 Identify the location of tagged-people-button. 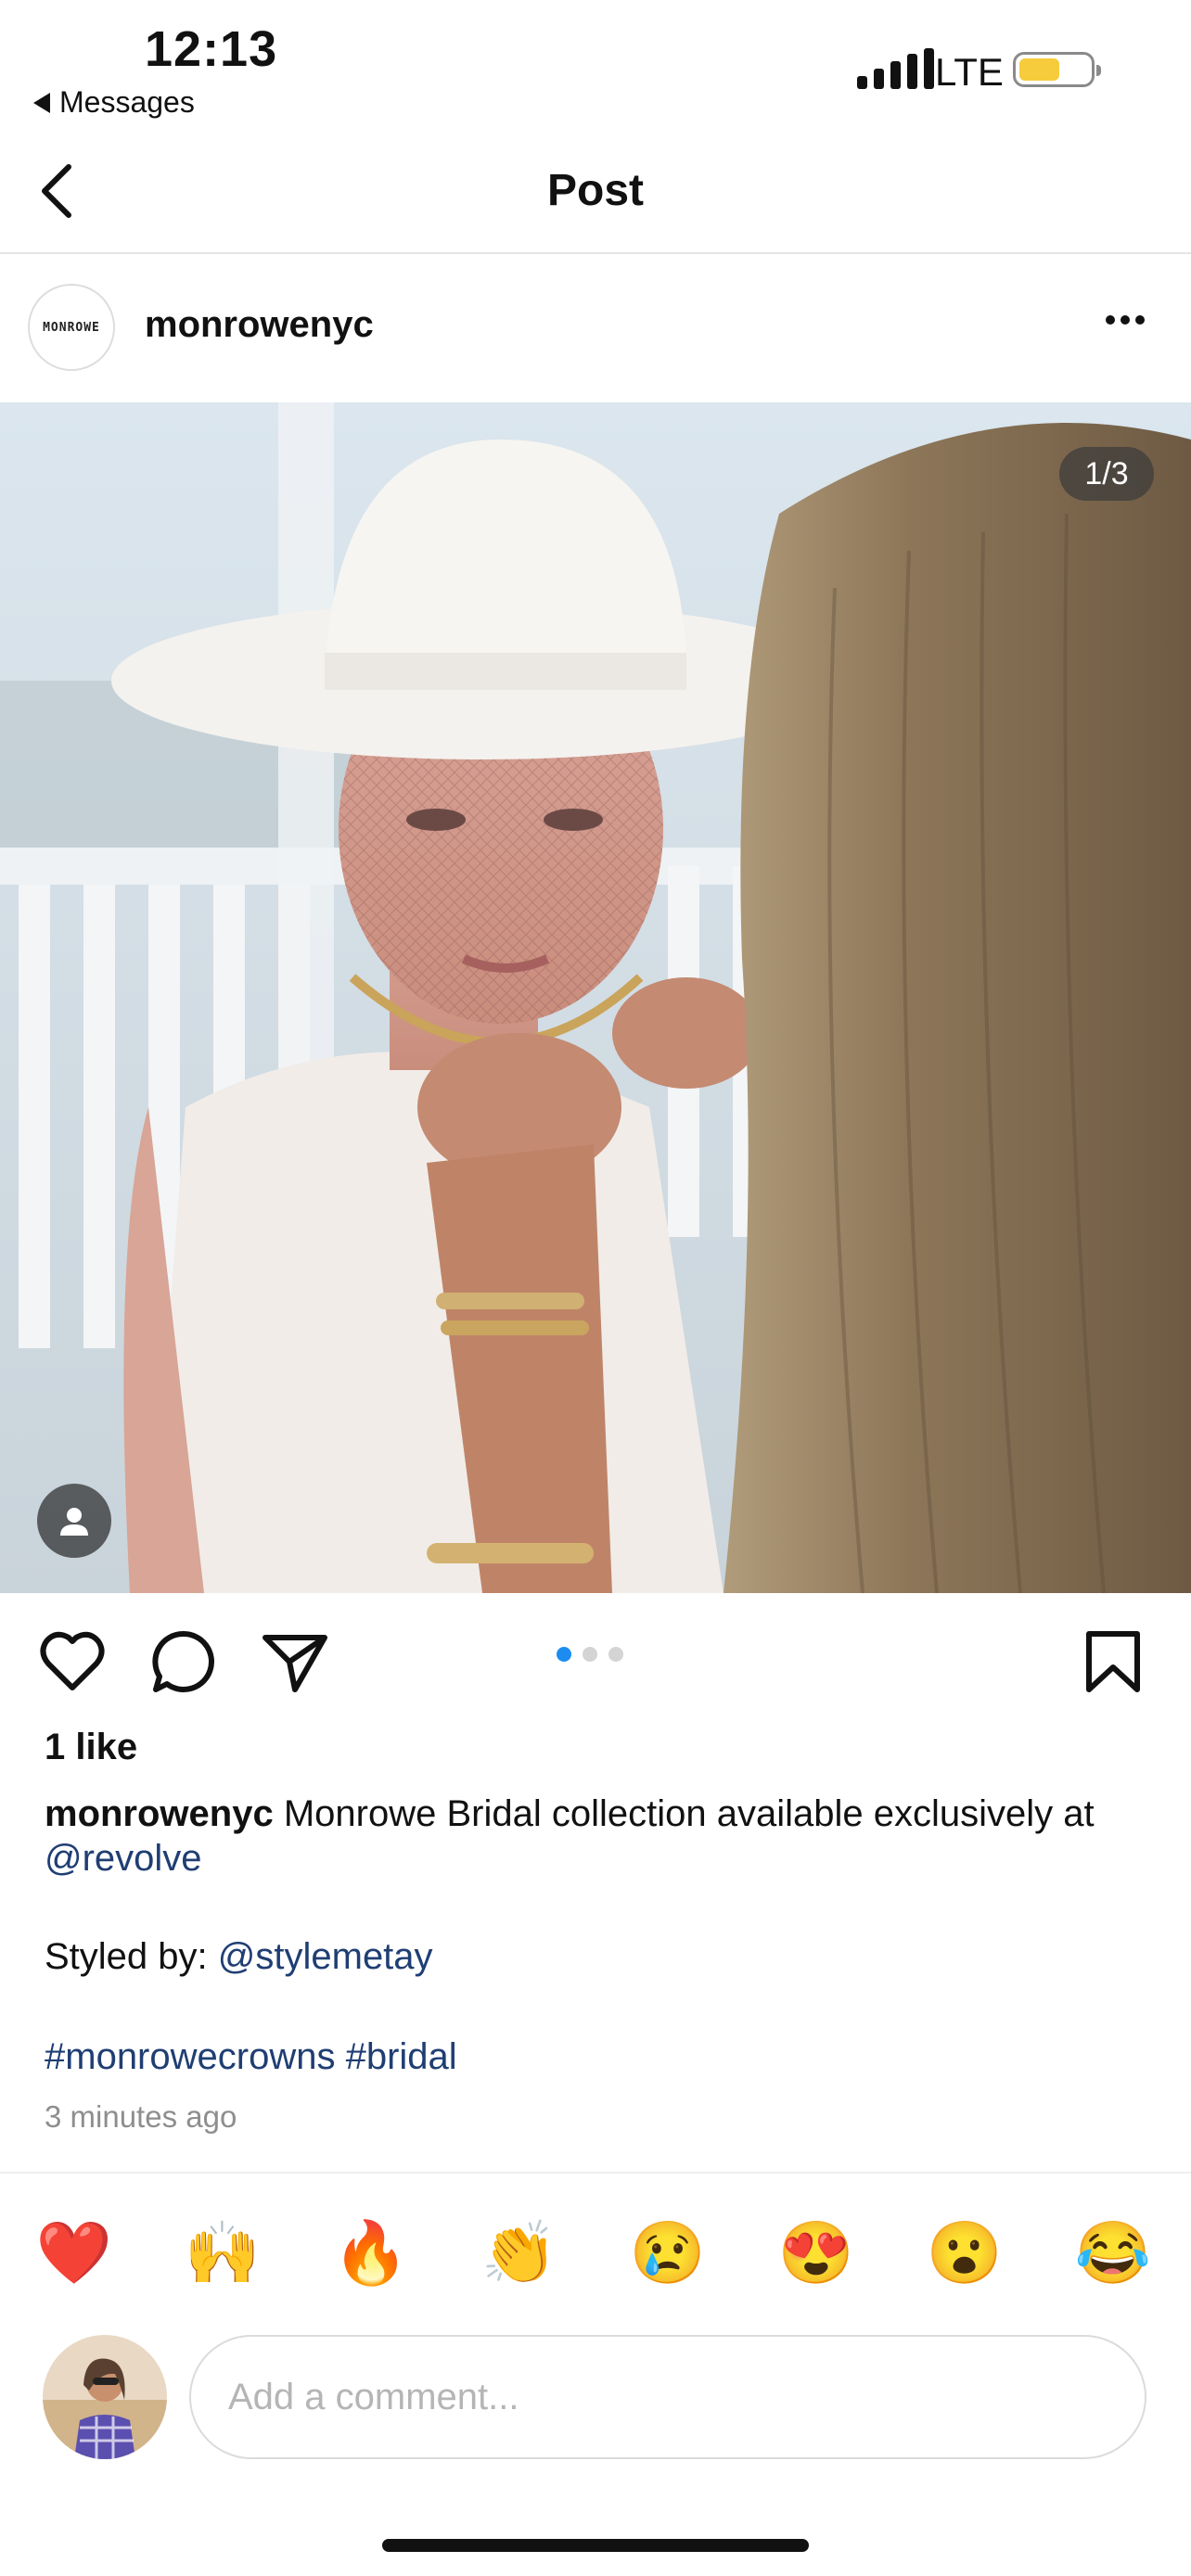
(74, 1521).